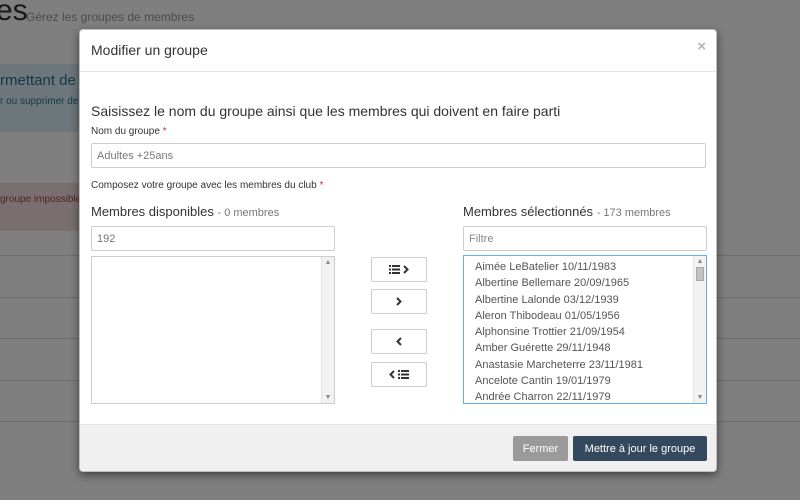 The width and height of the screenshot is (800, 500). Describe the element at coordinates (701, 46) in the screenshot. I see `close-icon: ×` at that location.